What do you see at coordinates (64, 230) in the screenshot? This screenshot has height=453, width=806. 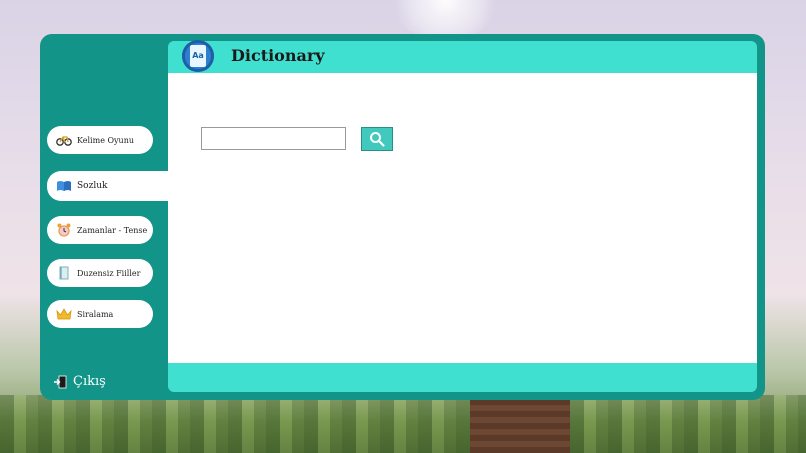 I see `alarm-clock-icon` at bounding box center [64, 230].